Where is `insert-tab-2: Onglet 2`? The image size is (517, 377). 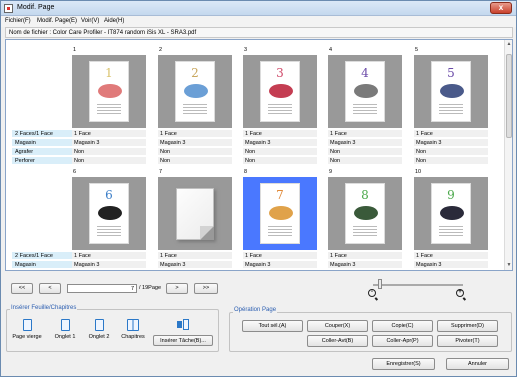 insert-tab-2: Onglet 2 is located at coordinates (99, 329).